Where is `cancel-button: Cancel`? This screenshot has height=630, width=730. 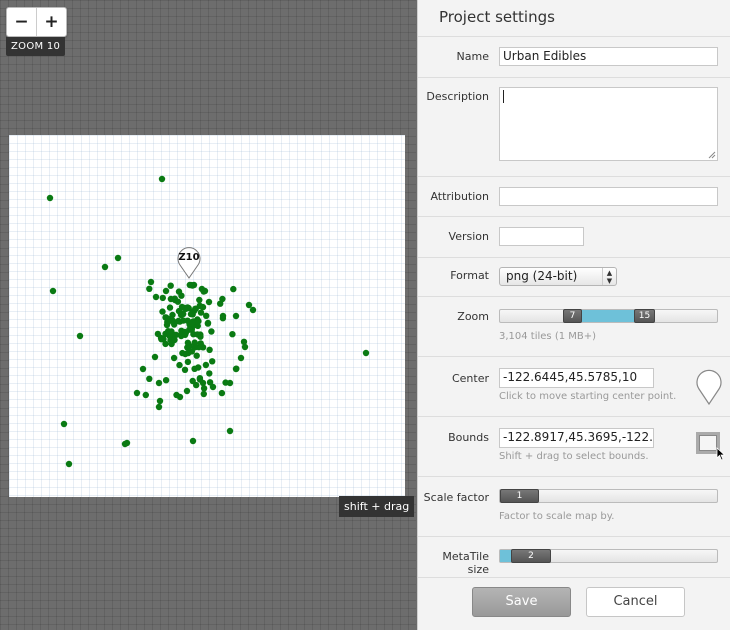 cancel-button: Cancel is located at coordinates (635, 602).